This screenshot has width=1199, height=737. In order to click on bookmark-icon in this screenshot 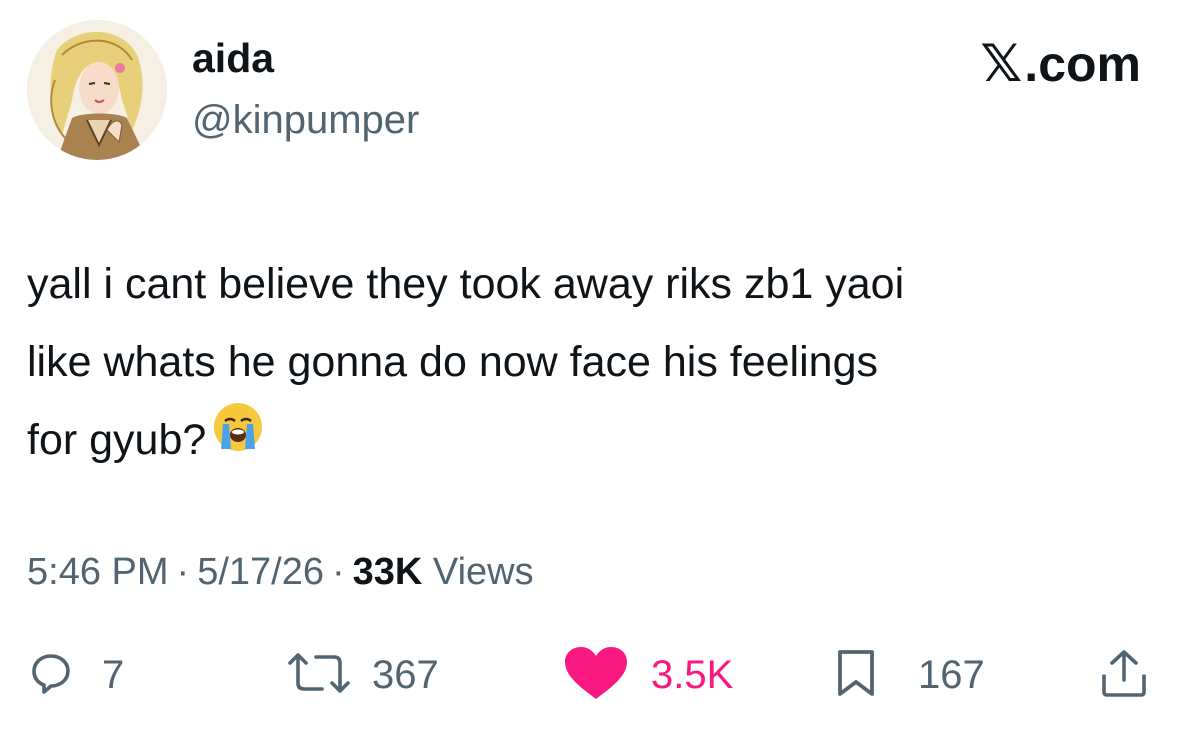, I will do `click(856, 675)`.